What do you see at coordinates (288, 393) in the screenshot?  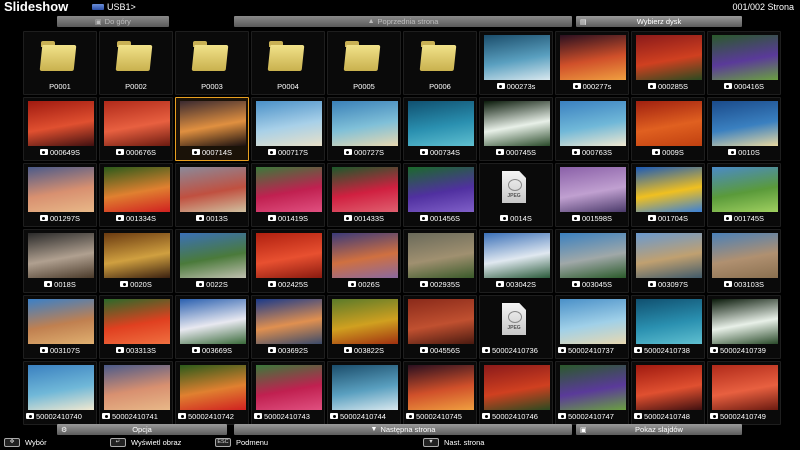 I see `image-item: 50002410743` at bounding box center [288, 393].